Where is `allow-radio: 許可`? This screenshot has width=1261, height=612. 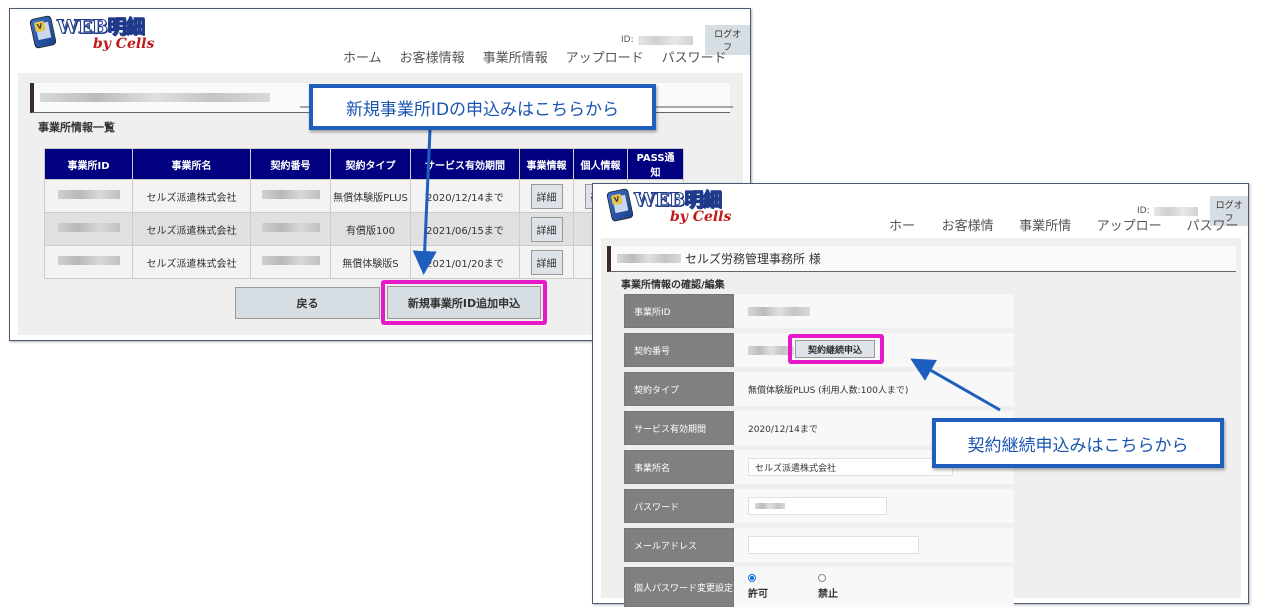
allow-radio: 許可 is located at coordinates (758, 587).